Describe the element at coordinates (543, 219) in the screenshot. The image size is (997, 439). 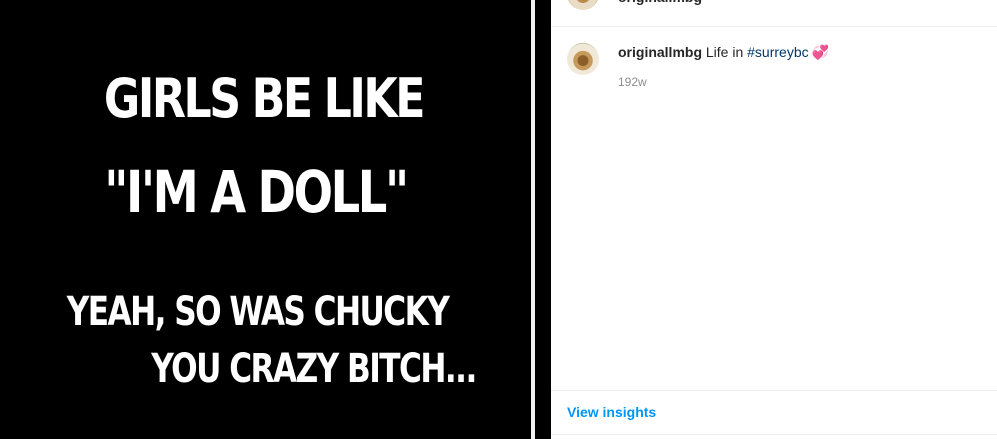
I see `image-edge` at that location.